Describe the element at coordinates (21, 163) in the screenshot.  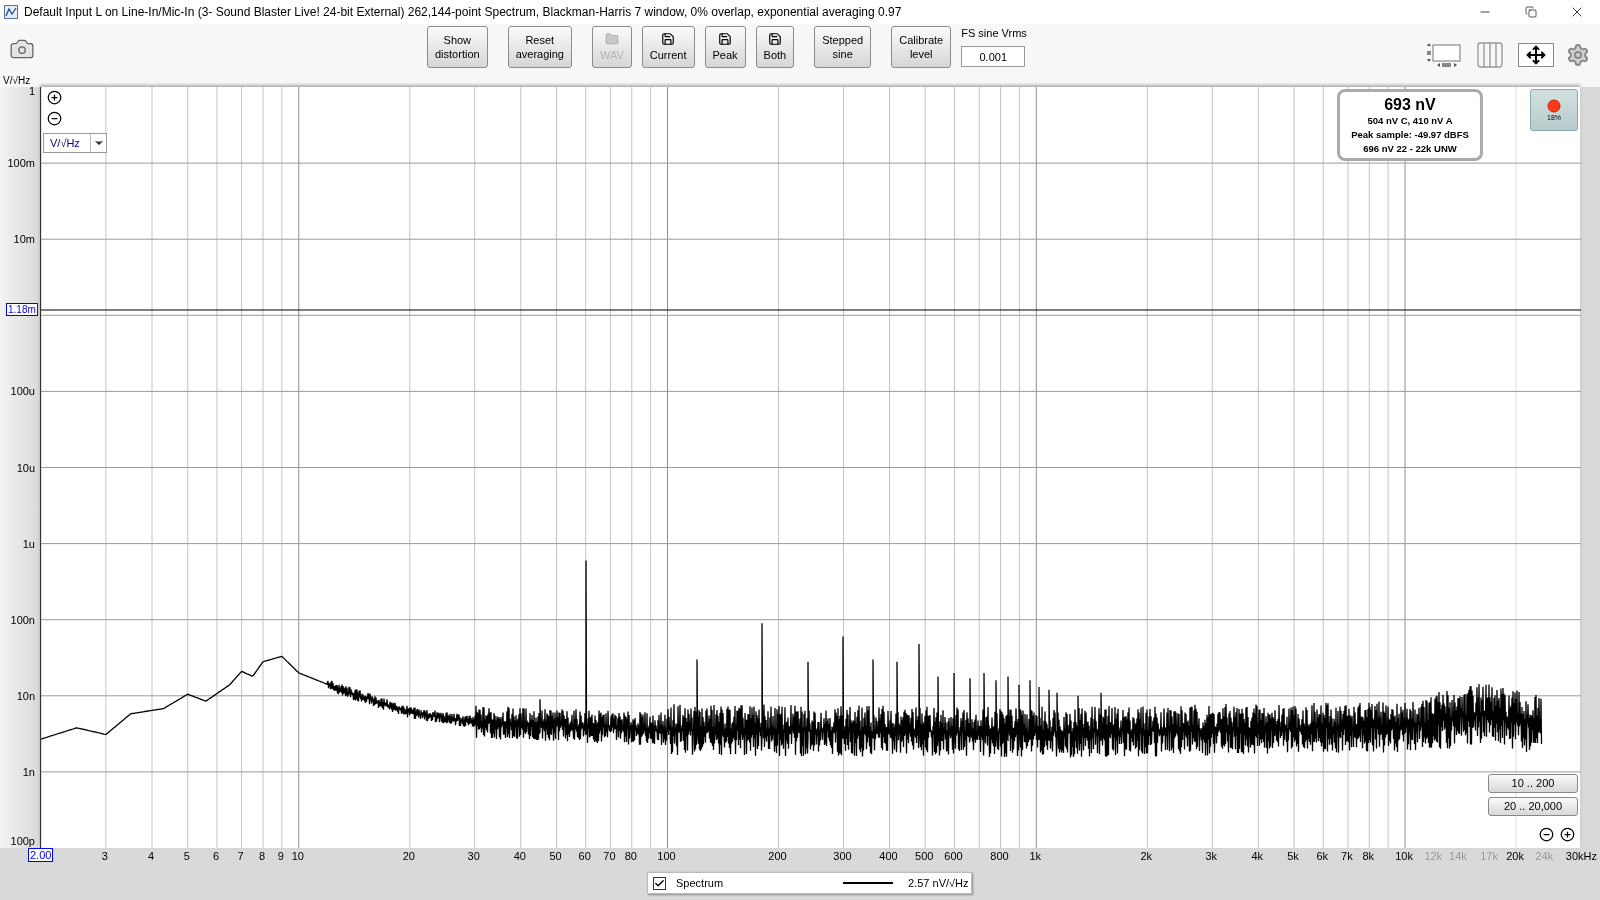
I see `y-axis-label: 100m` at that location.